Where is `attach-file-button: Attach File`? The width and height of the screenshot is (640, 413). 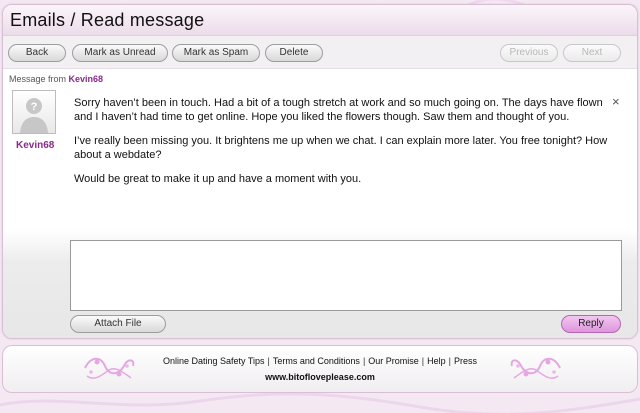 attach-file-button: Attach File is located at coordinates (118, 324).